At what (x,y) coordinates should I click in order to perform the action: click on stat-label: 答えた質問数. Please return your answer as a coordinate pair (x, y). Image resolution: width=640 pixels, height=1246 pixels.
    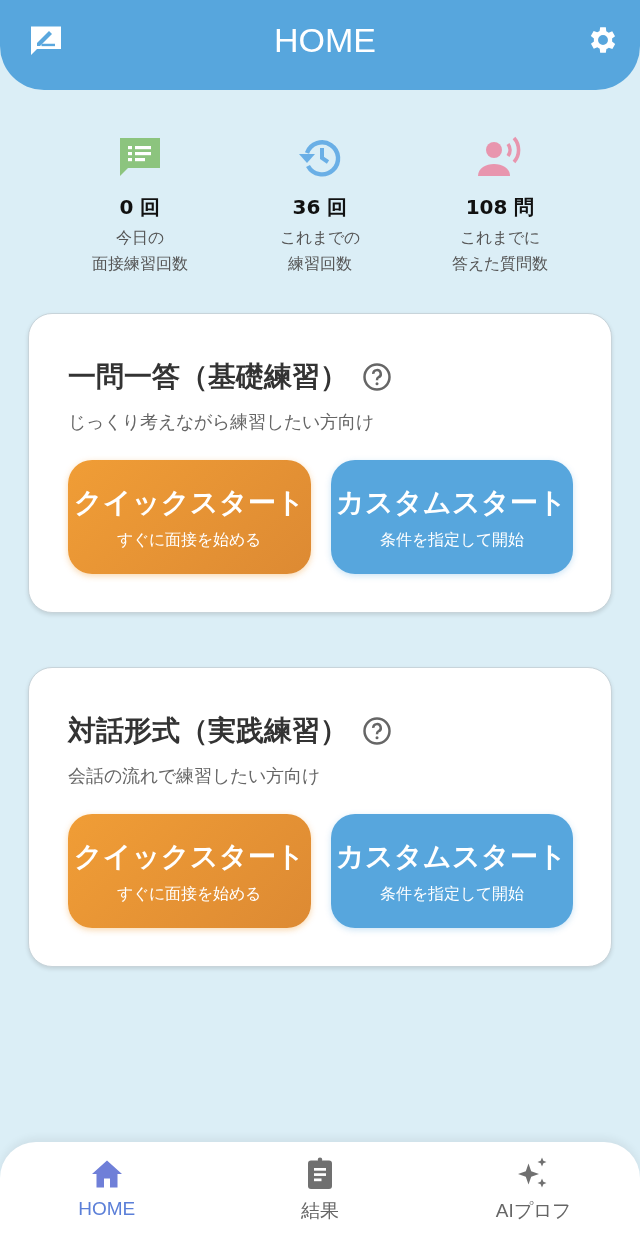
    Looking at the image, I should click on (500, 264).